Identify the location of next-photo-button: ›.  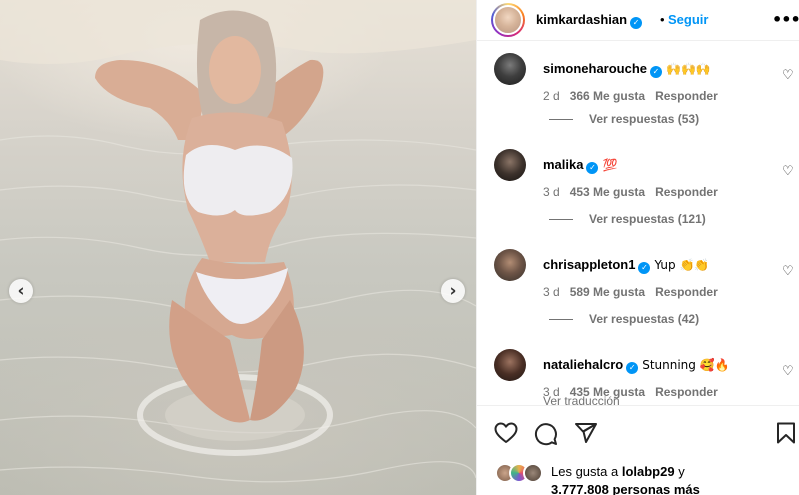
(453, 291).